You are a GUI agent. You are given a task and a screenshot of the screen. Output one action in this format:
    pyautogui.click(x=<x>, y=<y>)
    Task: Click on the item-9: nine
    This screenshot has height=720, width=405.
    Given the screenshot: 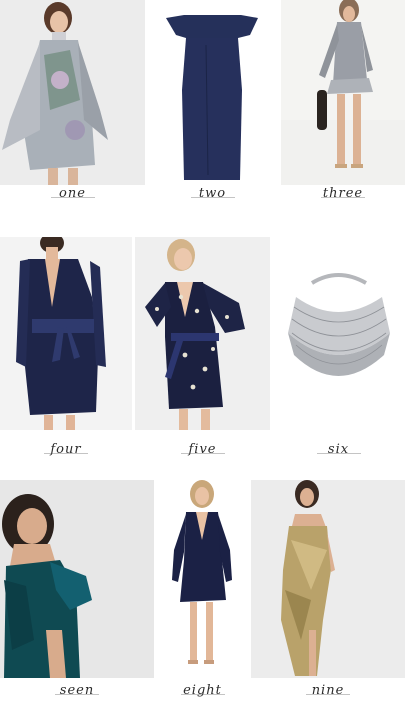 What is the action you would take?
    pyautogui.click(x=328, y=600)
    